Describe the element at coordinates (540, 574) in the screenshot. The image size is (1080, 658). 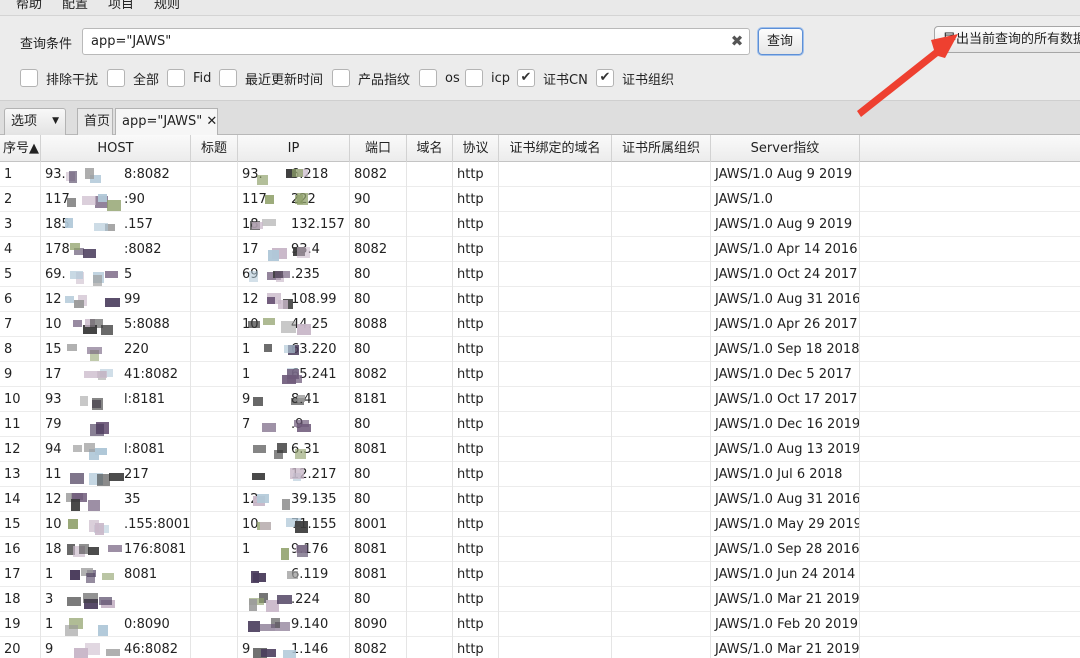
I see `table-row: 17 1 8081 6.119 8081 http JAWS/1.0 Jun 24 2014` at that location.